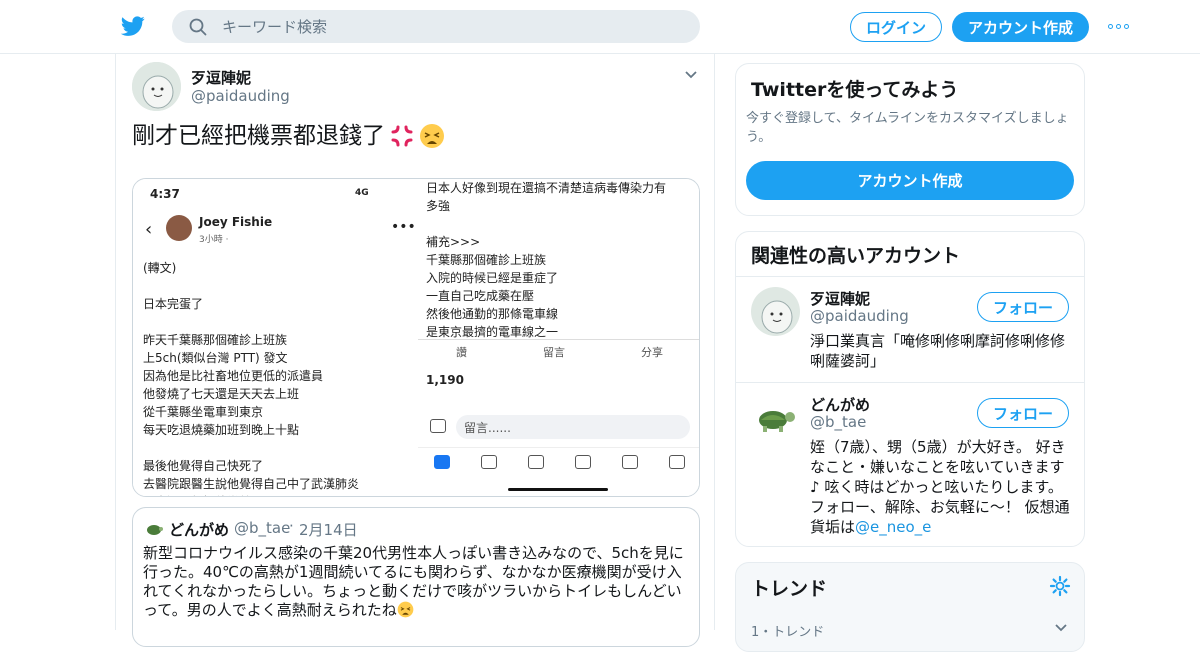  What do you see at coordinates (677, 461) in the screenshot?
I see `menu-icon` at bounding box center [677, 461].